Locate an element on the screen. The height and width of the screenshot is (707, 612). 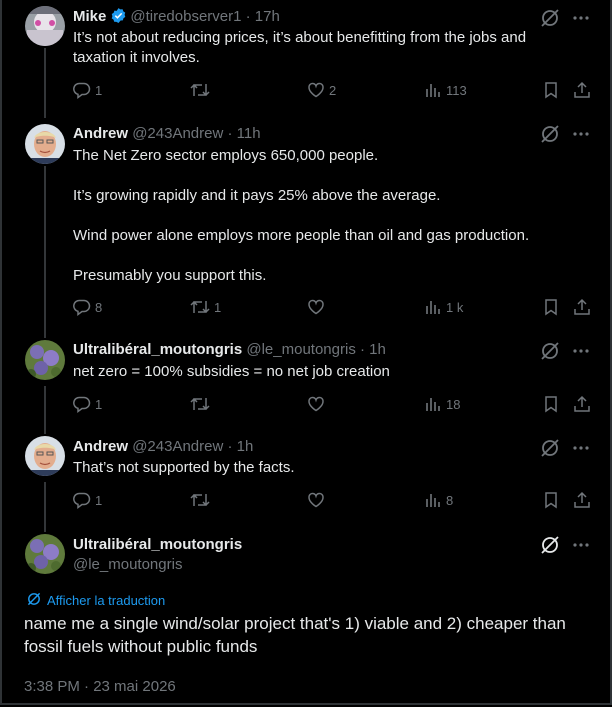
reply-button: 8 is located at coordinates (87, 307).